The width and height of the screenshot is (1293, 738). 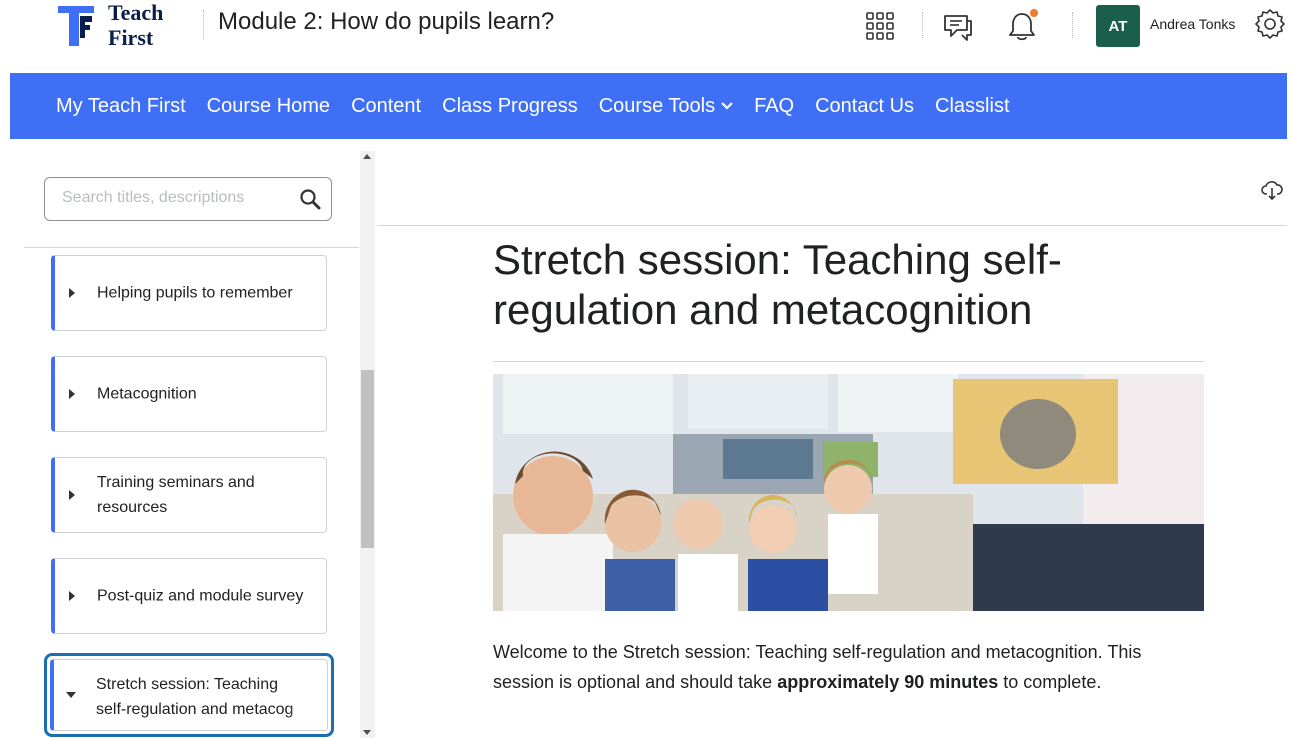 I want to click on cloud-download-icon, so click(x=1272, y=190).